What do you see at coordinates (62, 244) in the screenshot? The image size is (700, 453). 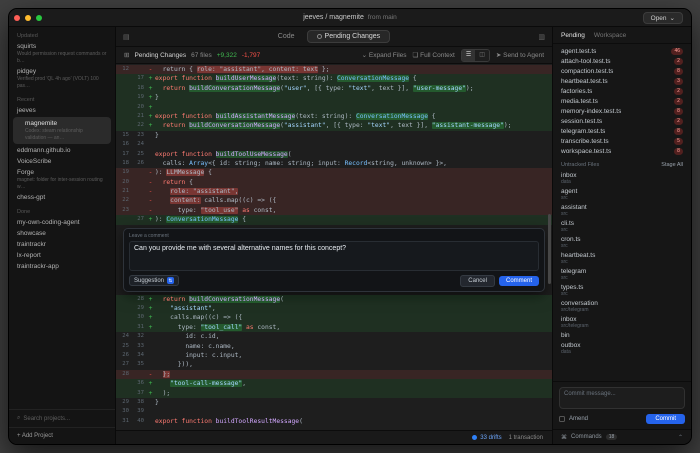 I see `sidebar-item-traintrackr: traintrackr` at bounding box center [62, 244].